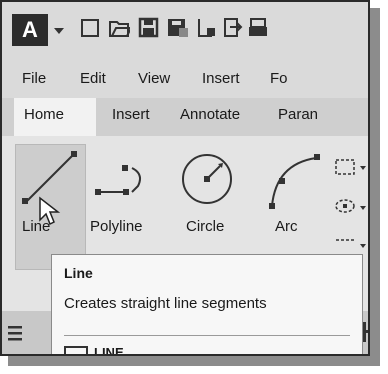 The image size is (388, 374). Describe the element at coordinates (207, 28) in the screenshot. I see `export-icon` at that location.